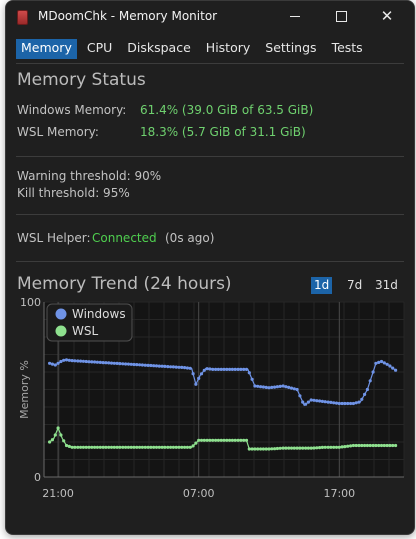  Describe the element at coordinates (99, 314) in the screenshot. I see `legend-label: Windows` at that location.